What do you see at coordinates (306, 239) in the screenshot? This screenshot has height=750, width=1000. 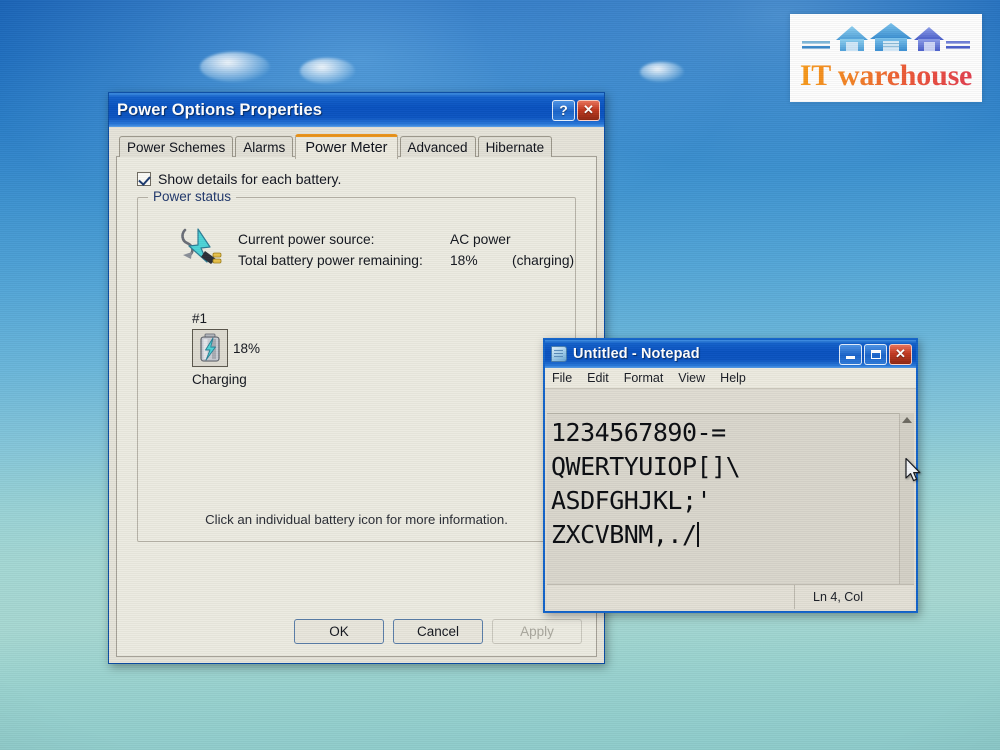 I see `status-label: Current power source:` at bounding box center [306, 239].